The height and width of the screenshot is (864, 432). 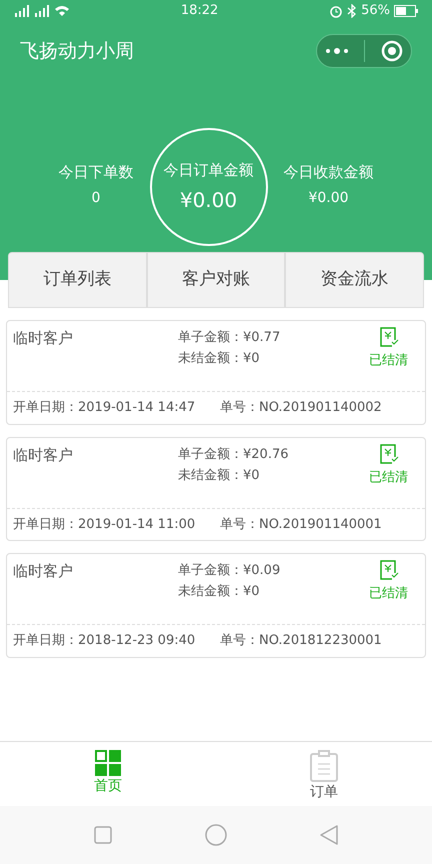 What do you see at coordinates (209, 170) in the screenshot?
I see `stat-label: 今日订单金额` at bounding box center [209, 170].